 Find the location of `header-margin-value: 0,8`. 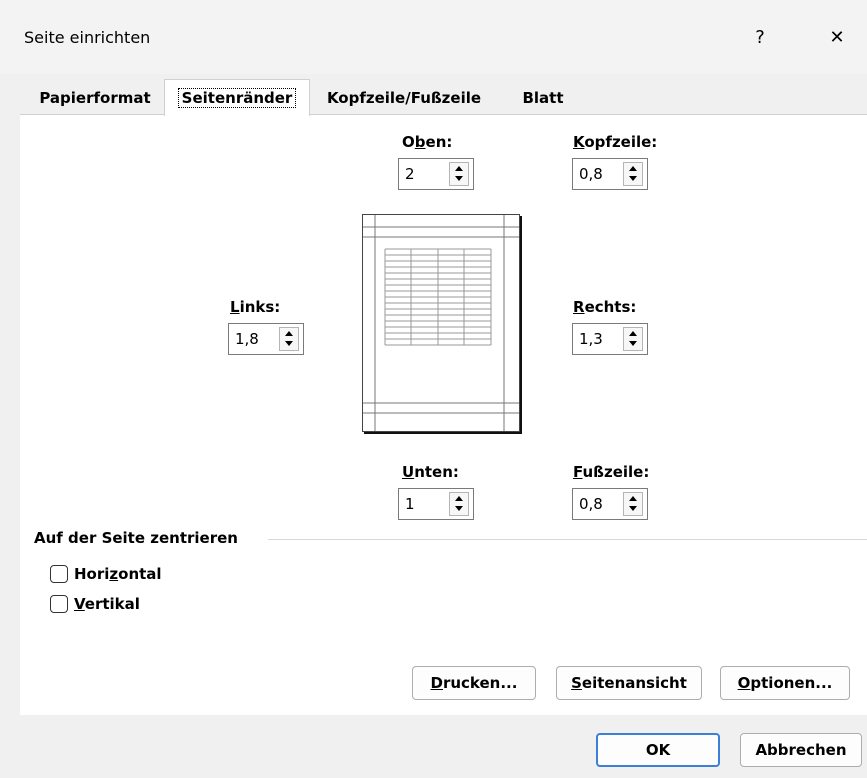

header-margin-value: 0,8 is located at coordinates (591, 174).